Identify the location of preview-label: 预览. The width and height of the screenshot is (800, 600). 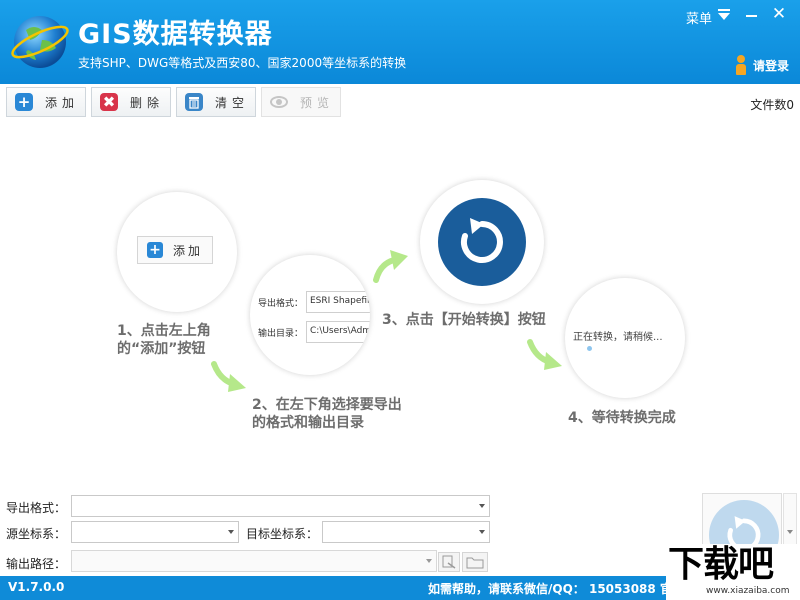
(317, 102).